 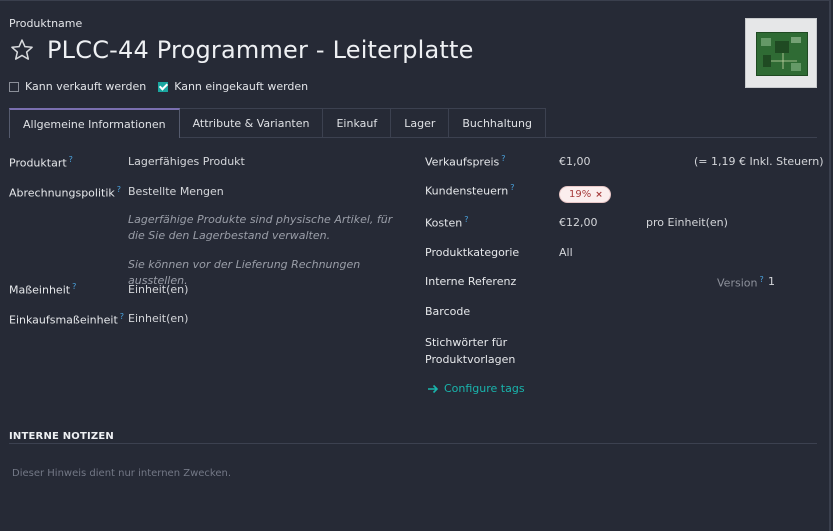 What do you see at coordinates (67, 319) in the screenshot?
I see `purchase-uom-label: Einkaufsmaßeinheit?` at bounding box center [67, 319].